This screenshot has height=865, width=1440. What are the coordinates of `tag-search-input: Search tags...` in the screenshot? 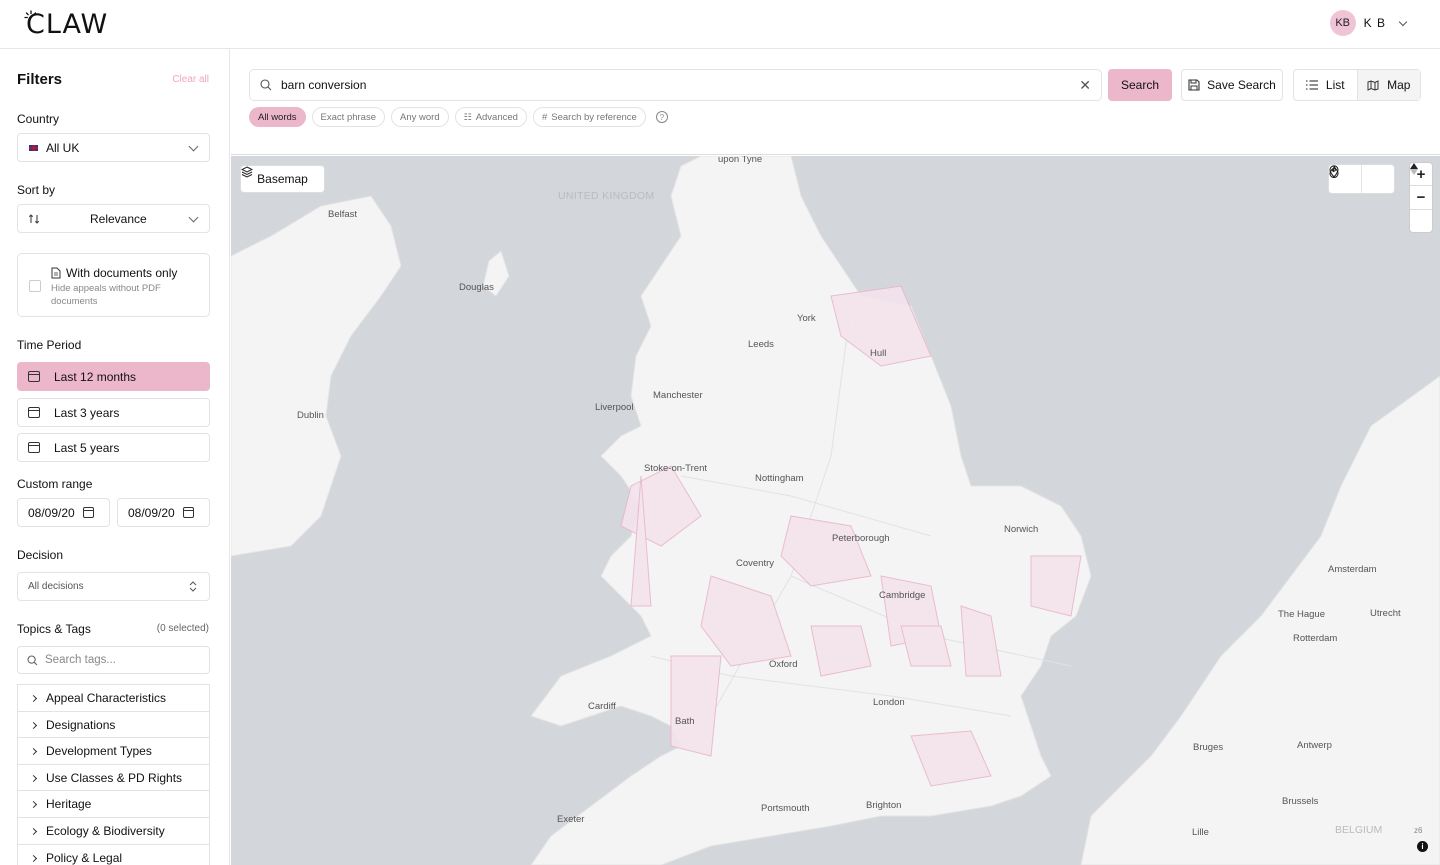 It's located at (113, 660).